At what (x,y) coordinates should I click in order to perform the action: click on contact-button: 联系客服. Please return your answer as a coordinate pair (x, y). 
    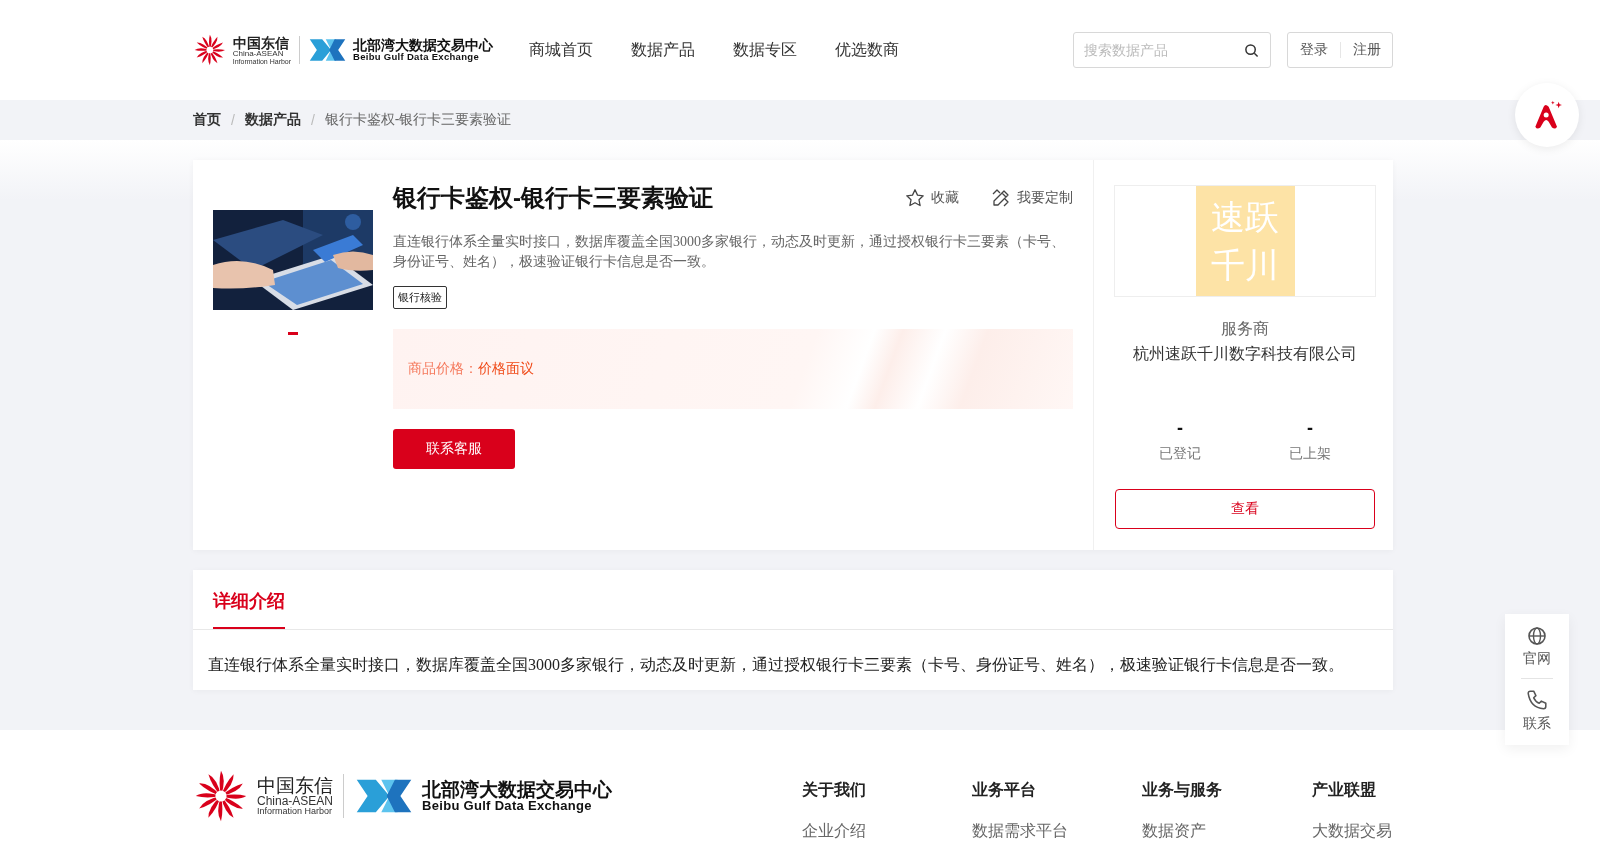
    Looking at the image, I should click on (454, 449).